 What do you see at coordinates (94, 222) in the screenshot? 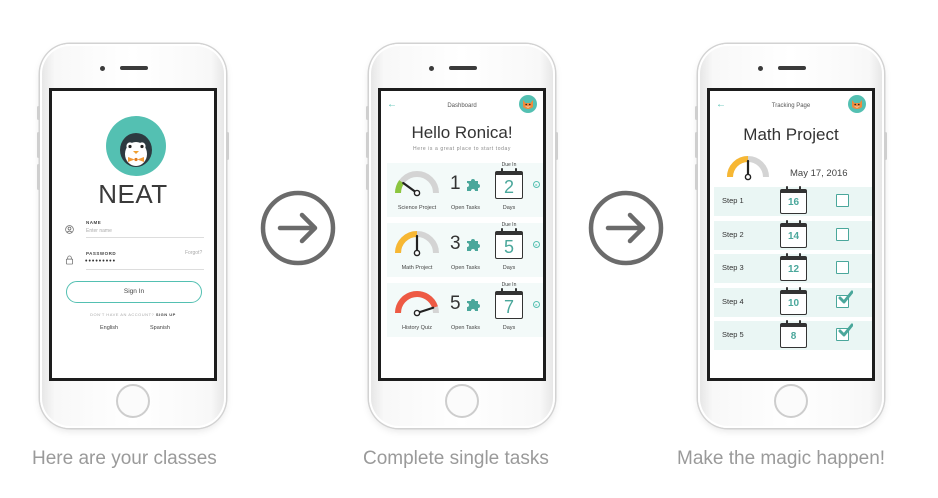
I see `name-label: NAME` at bounding box center [94, 222].